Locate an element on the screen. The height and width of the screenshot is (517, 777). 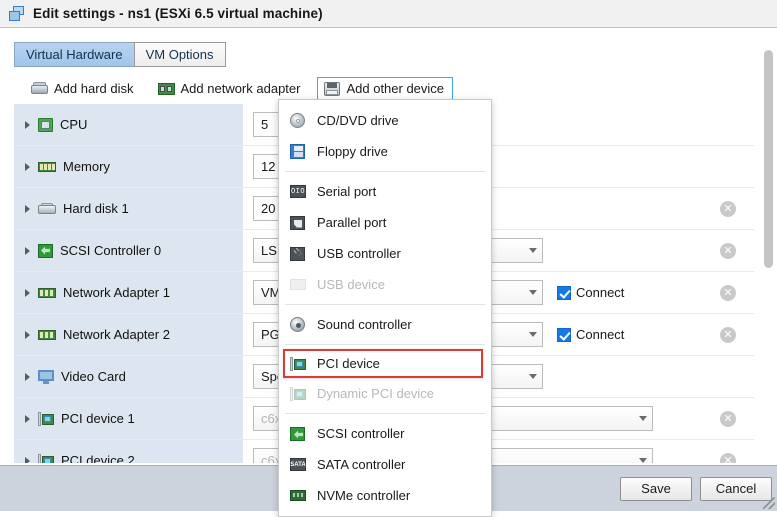
tab-strip: Virtual Hardware VM Options is located at coordinates (120, 54).